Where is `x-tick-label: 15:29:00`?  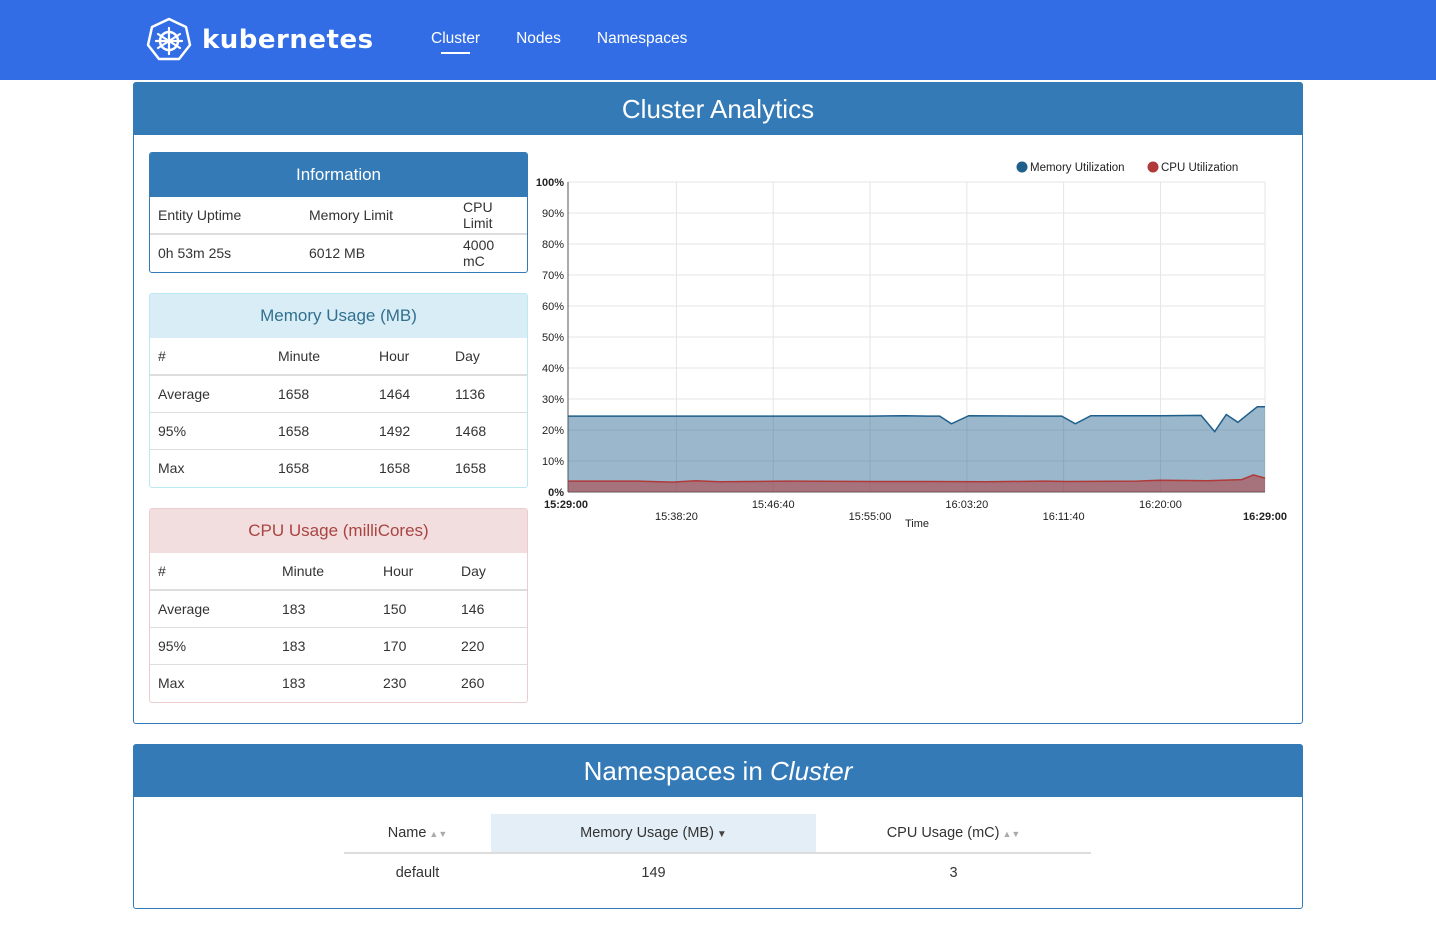 x-tick-label: 15:29:00 is located at coordinates (566, 505).